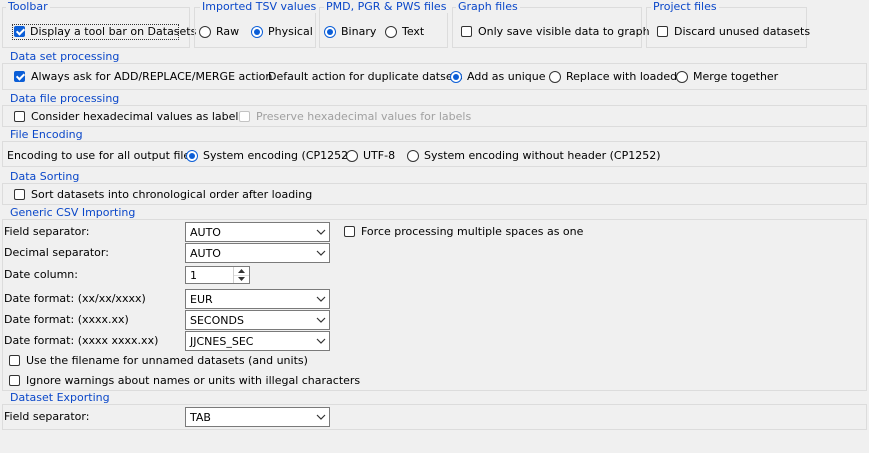 The width and height of the screenshot is (869, 453). Describe the element at coordinates (742, 32) in the screenshot. I see `discard-unused-label: Discard unused datasets` at that location.